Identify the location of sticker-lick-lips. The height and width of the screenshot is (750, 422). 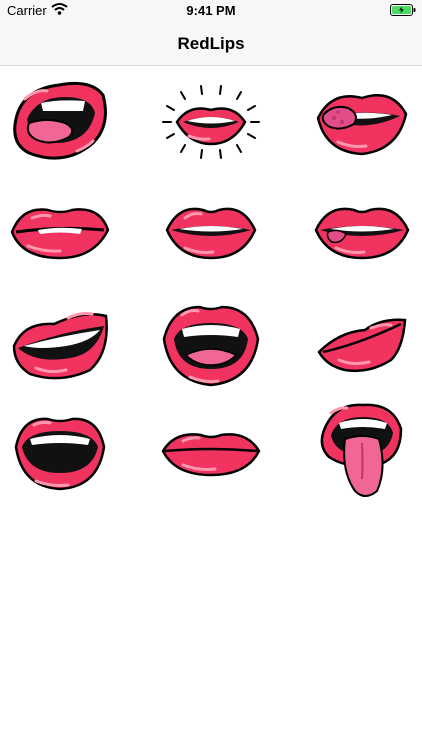
(362, 122).